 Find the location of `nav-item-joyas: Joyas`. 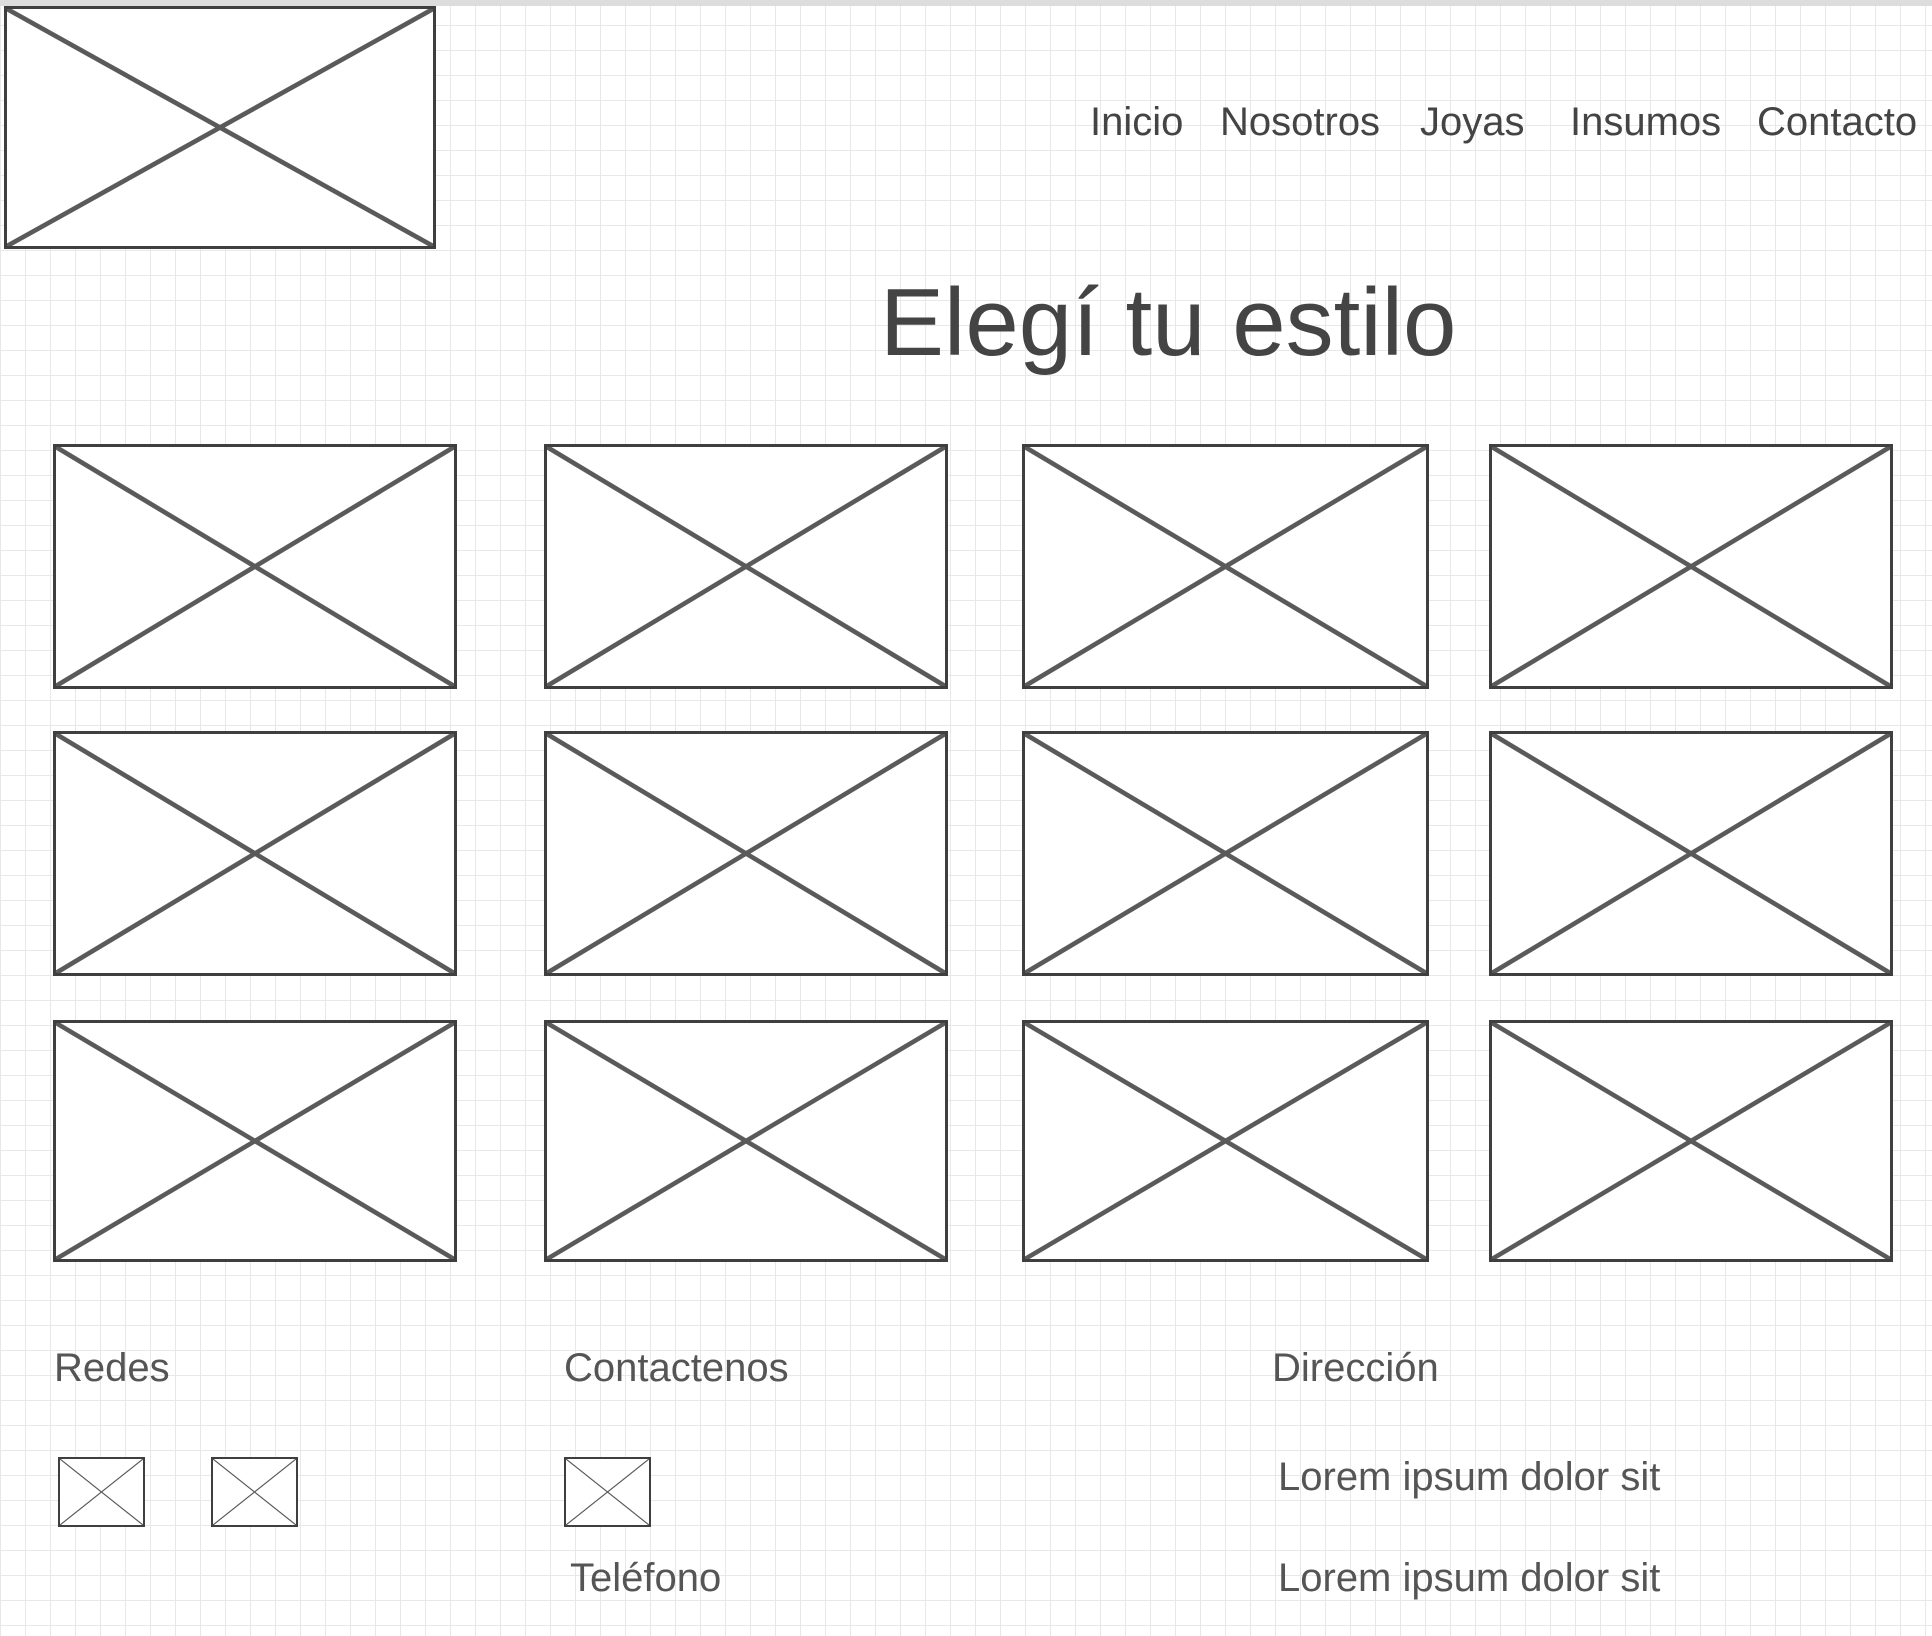

nav-item-joyas: Joyas is located at coordinates (1472, 122).